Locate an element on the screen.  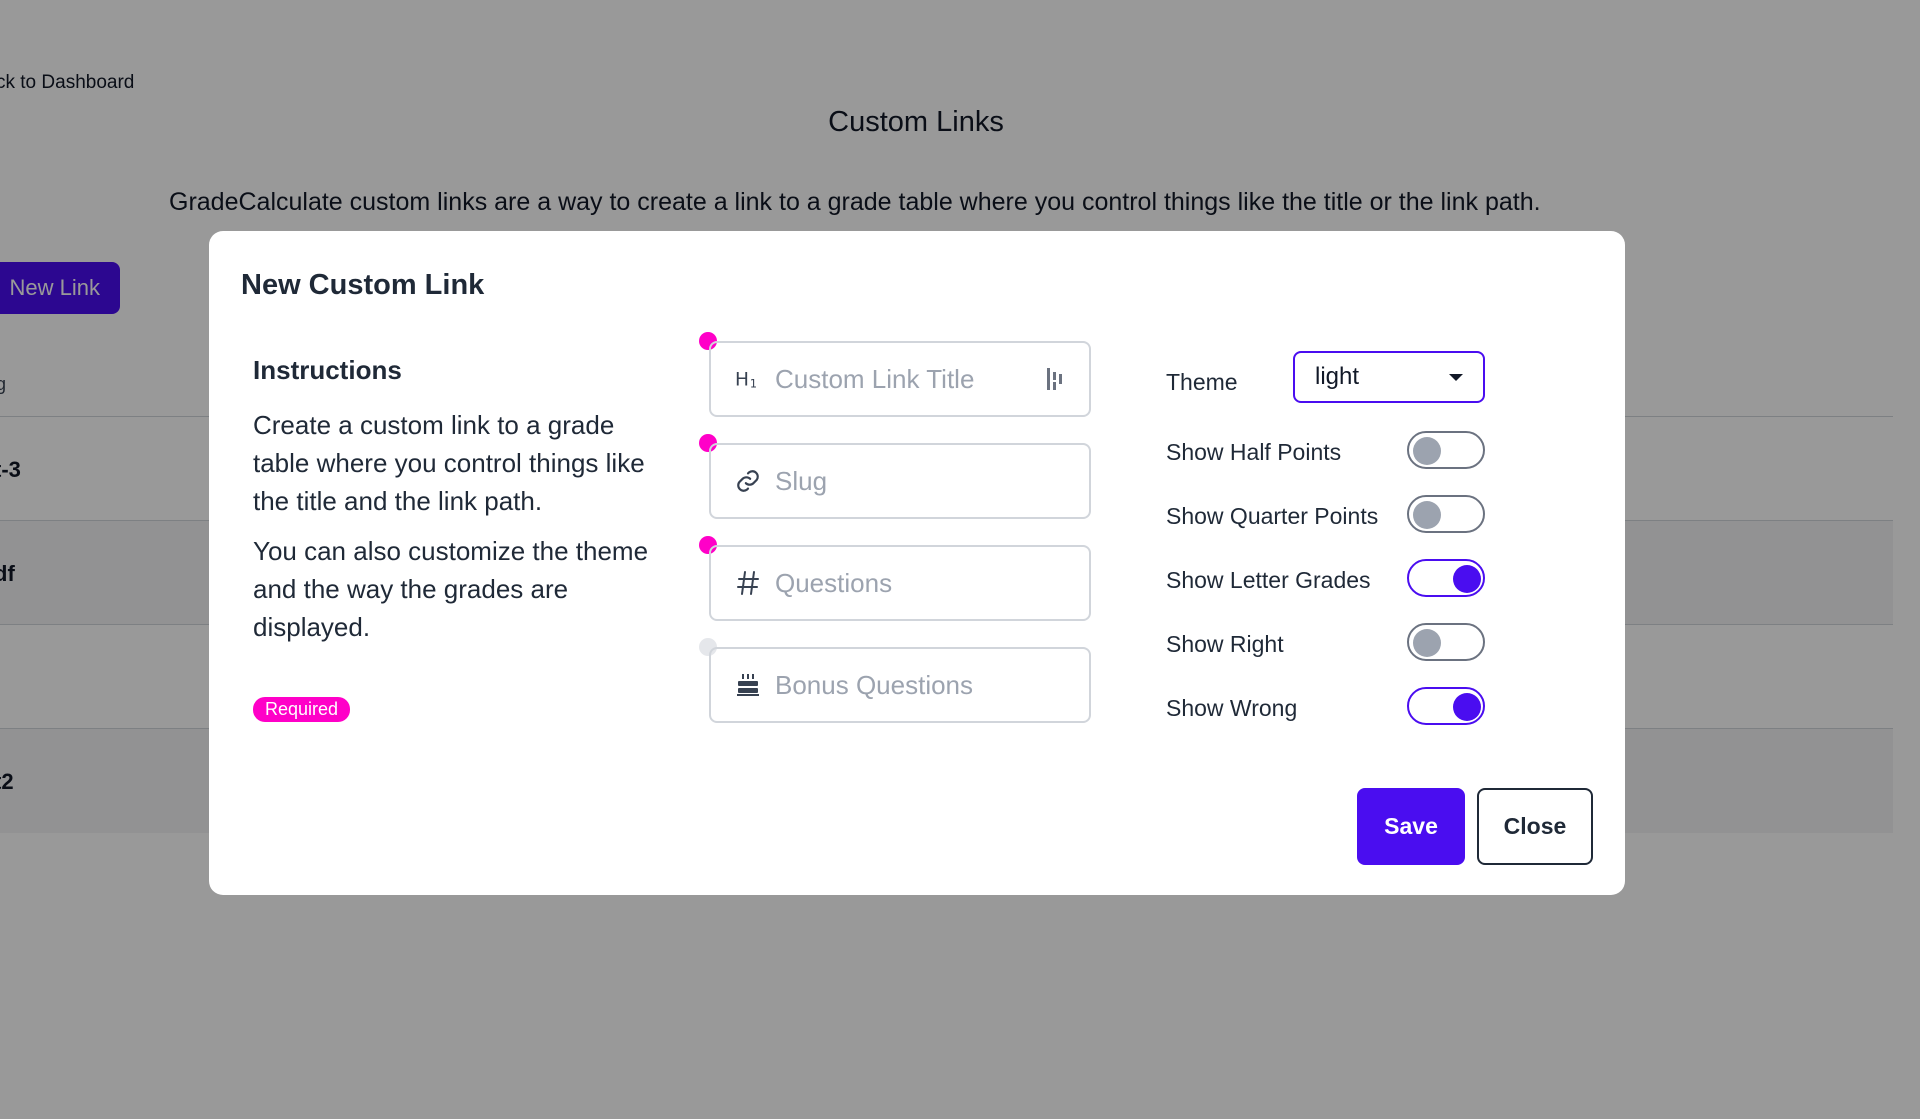
field-placeholder: Custom Link Title is located at coordinates (875, 378).